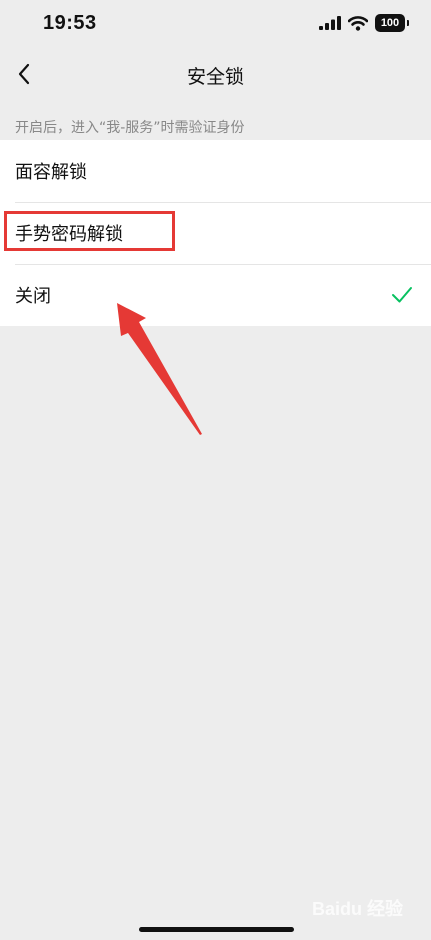 The width and height of the screenshot is (431, 940). Describe the element at coordinates (89, 231) in the screenshot. I see `highlight-annotation-box` at that location.